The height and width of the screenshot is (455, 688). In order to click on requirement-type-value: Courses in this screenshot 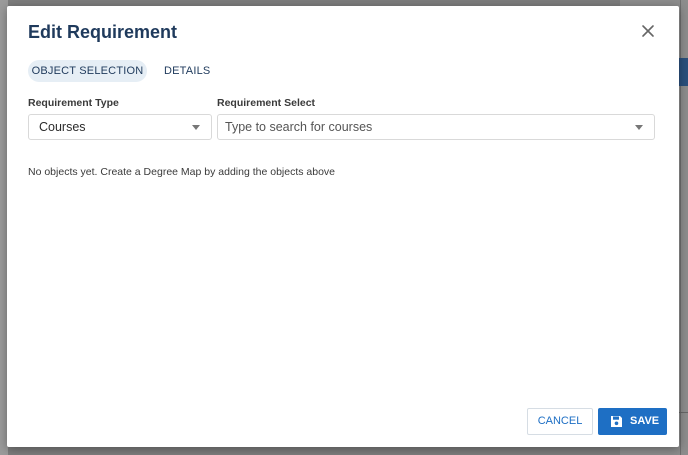, I will do `click(62, 127)`.